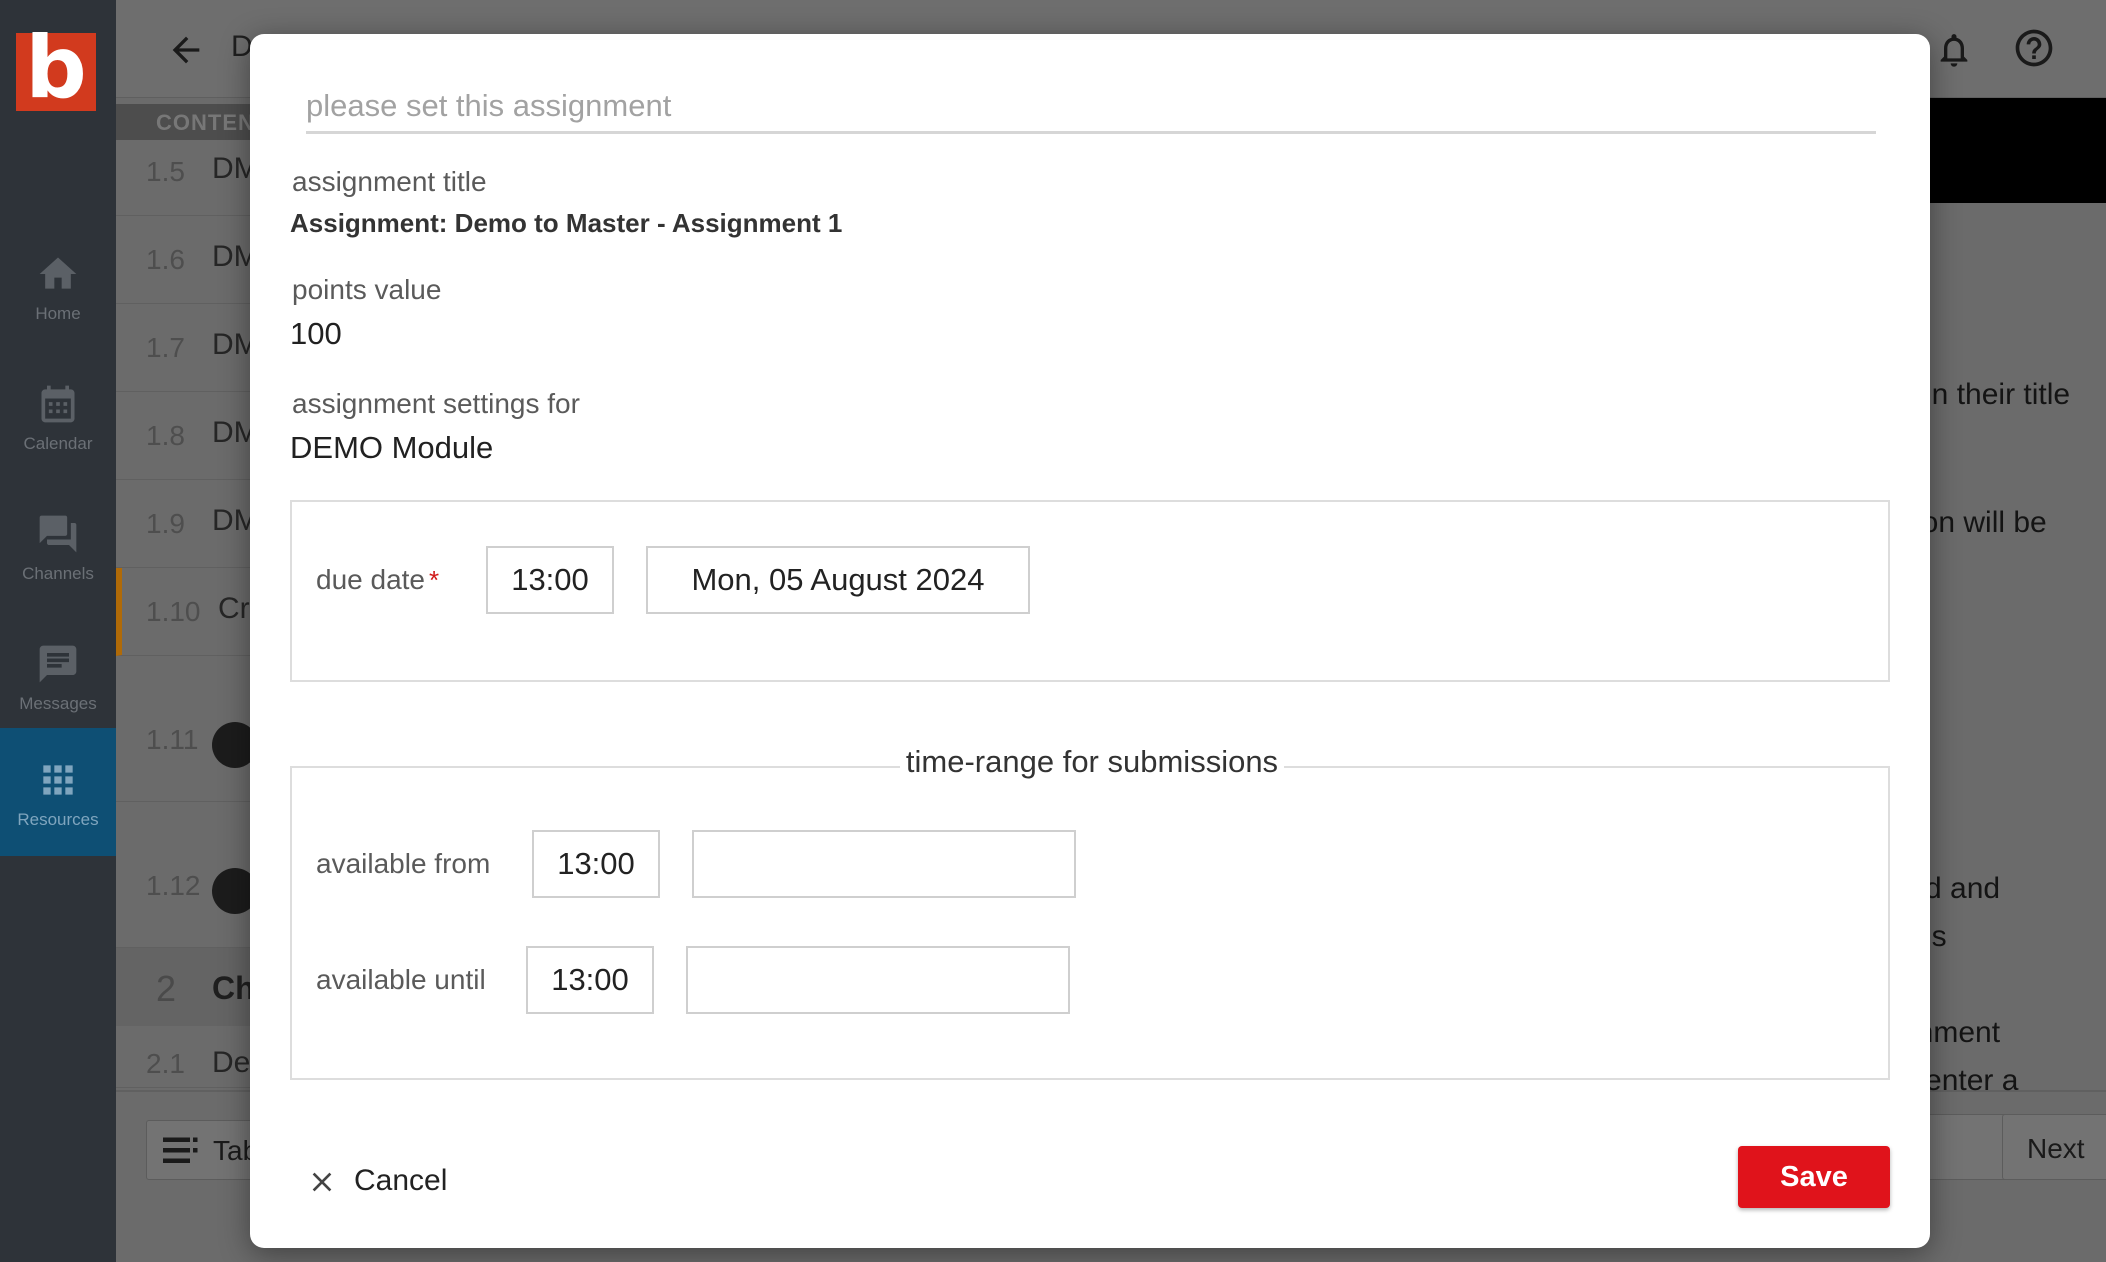  Describe the element at coordinates (838, 580) in the screenshot. I see `due-date-field: Mon, 05 August 2024` at that location.